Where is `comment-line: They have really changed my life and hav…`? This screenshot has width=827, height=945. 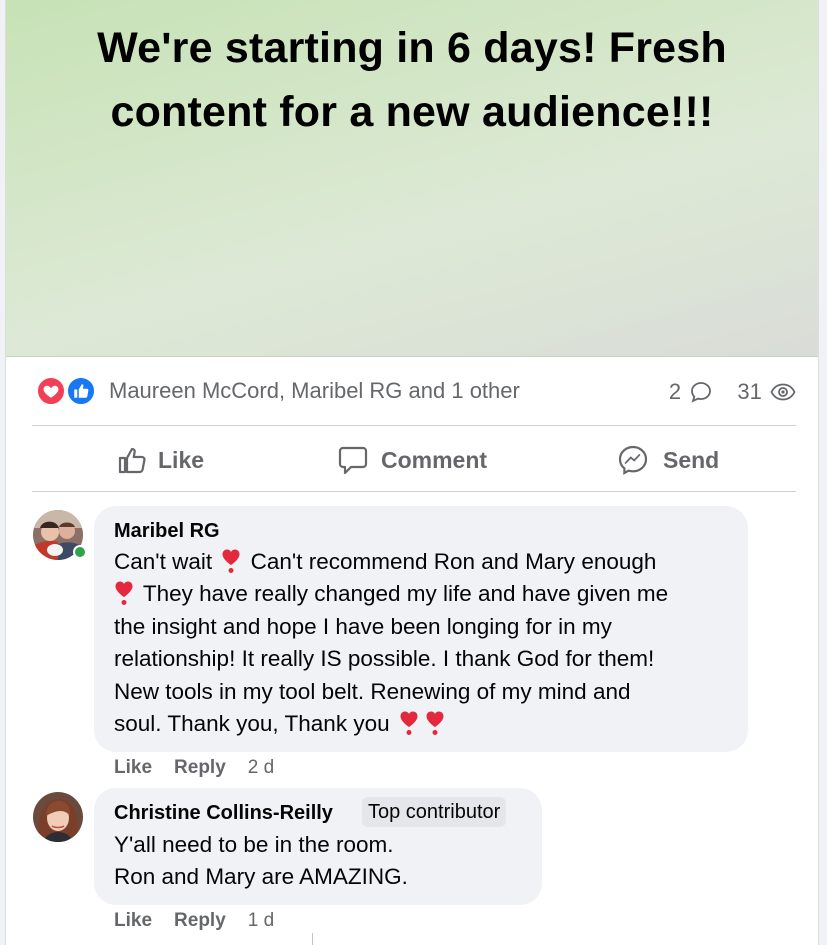
comment-line: They have really changed my life and hav… is located at coordinates (426, 594).